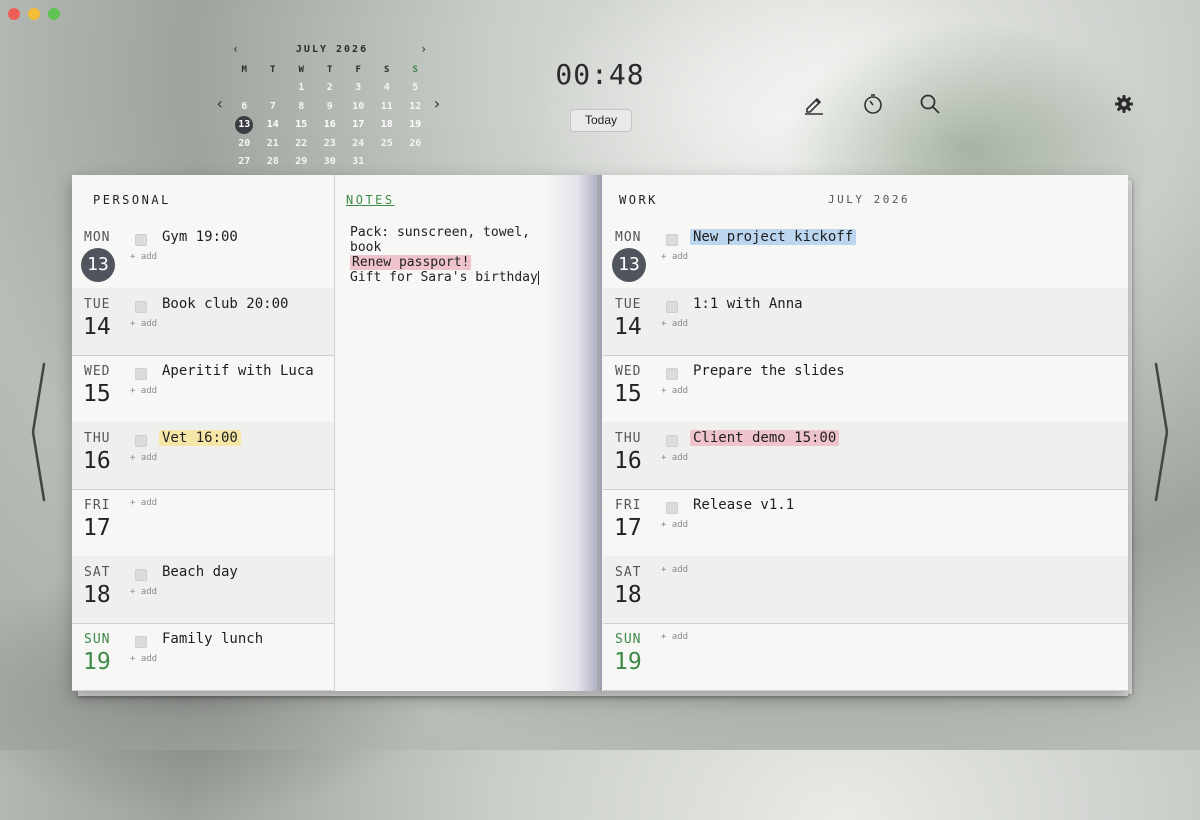  I want to click on mini-day: 10, so click(358, 107).